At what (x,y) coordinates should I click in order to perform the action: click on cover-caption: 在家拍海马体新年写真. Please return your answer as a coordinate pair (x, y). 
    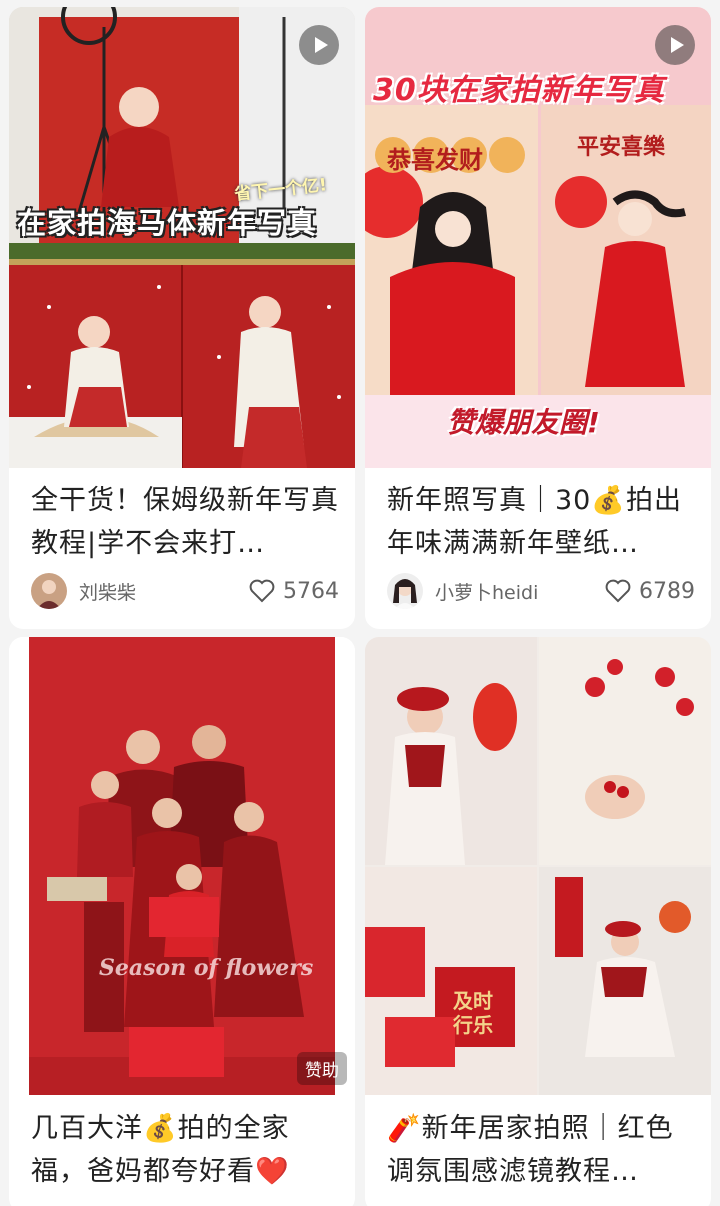
    Looking at the image, I should click on (167, 223).